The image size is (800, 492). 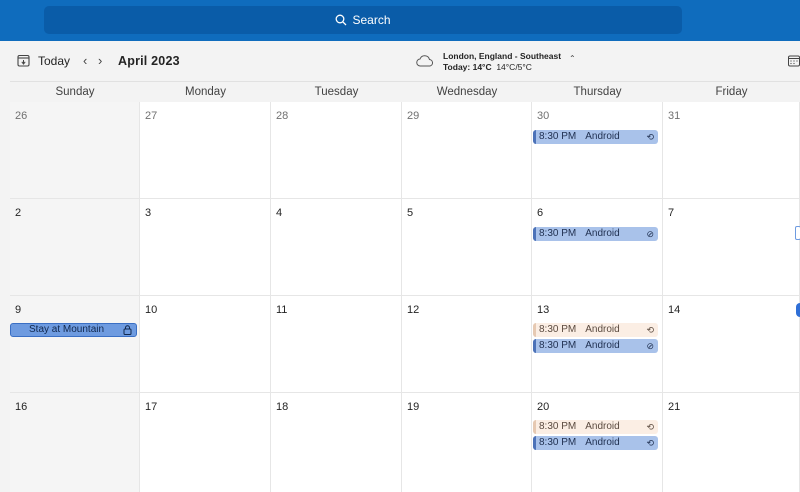 What do you see at coordinates (671, 213) in the screenshot?
I see `day-number: 7` at bounding box center [671, 213].